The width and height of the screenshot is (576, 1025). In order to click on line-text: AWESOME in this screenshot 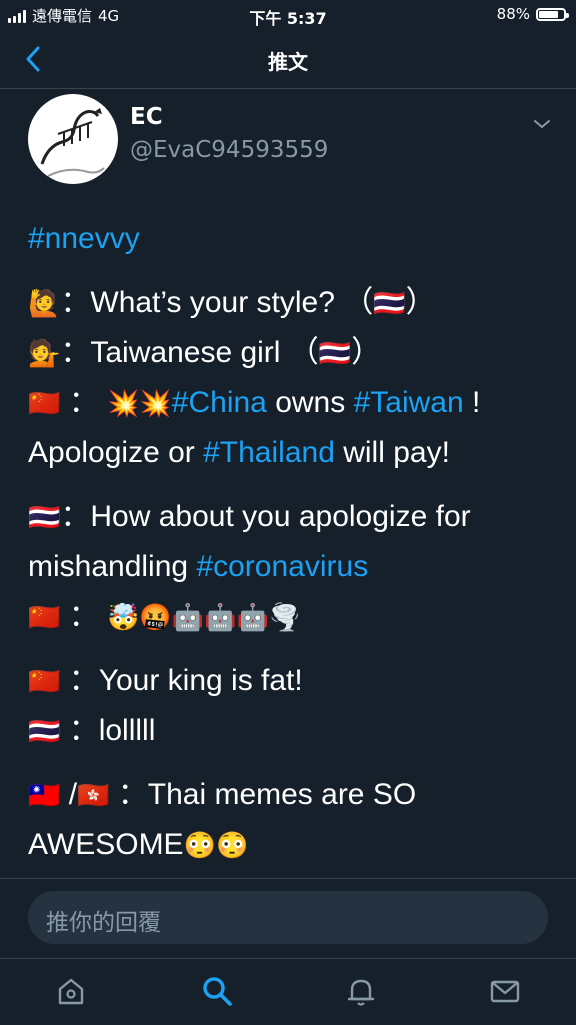, I will do `click(106, 844)`.